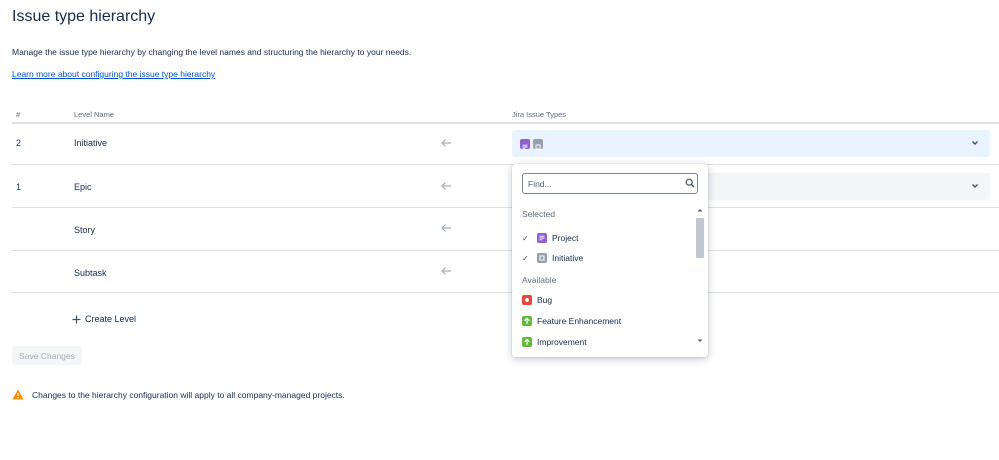 This screenshot has height=460, width=999. What do you see at coordinates (700, 210) in the screenshot?
I see `scroll-up-arrow-icon` at bounding box center [700, 210].